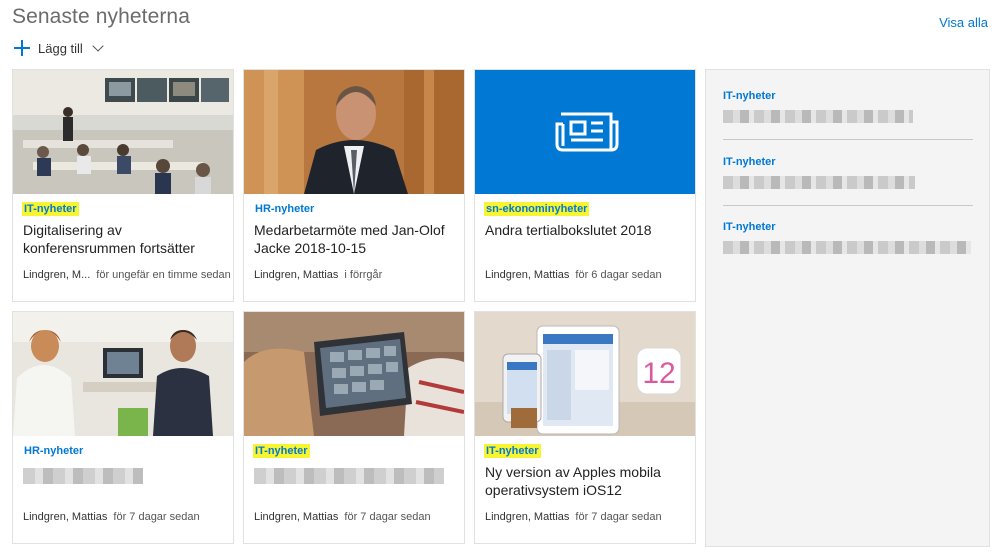  Describe the element at coordinates (585, 374) in the screenshot. I see `ios12-devices-photo: 12` at that location.